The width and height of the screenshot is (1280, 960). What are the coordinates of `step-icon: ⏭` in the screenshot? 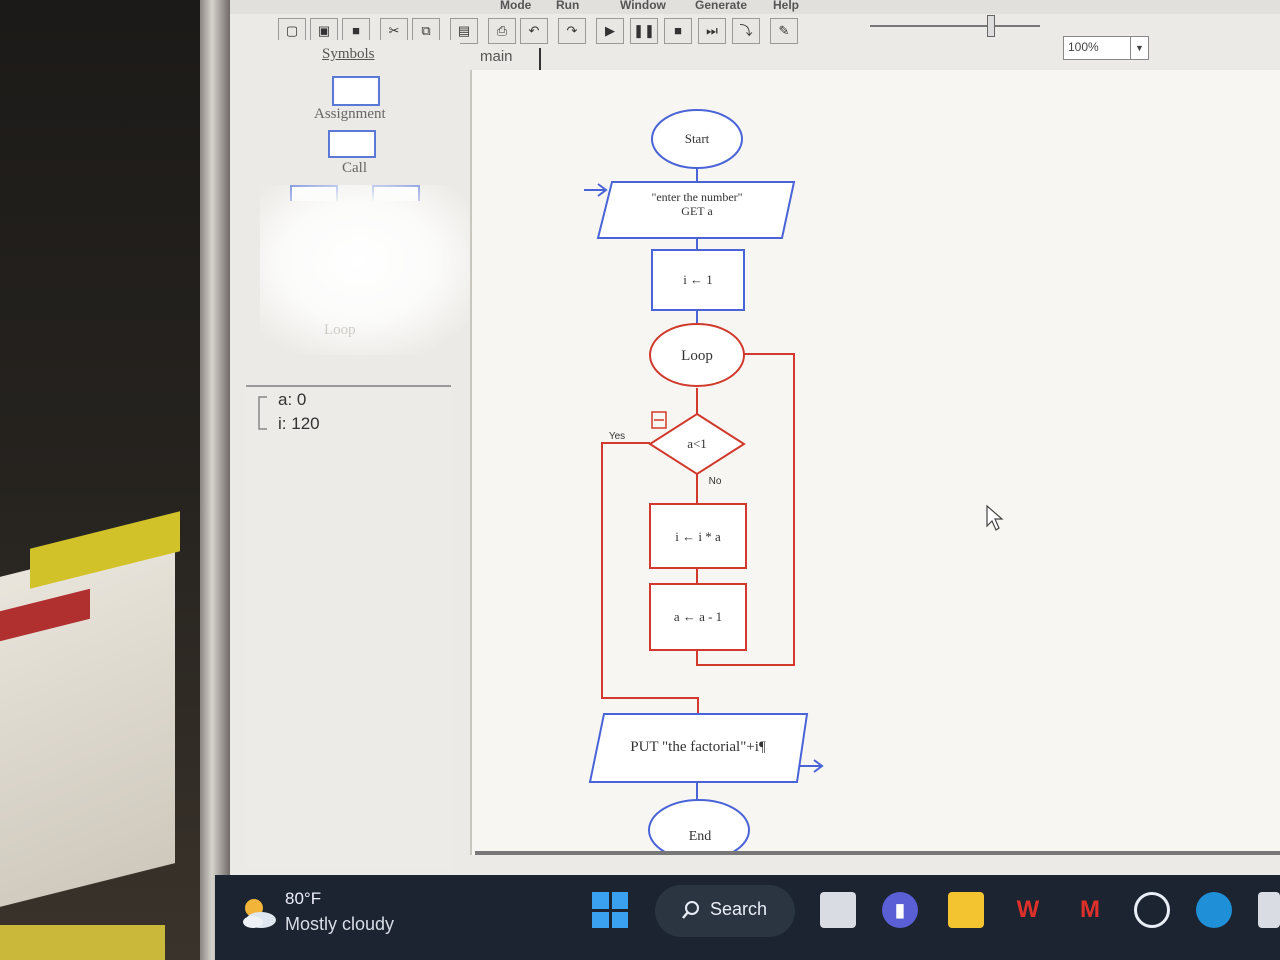 It's located at (712, 31).